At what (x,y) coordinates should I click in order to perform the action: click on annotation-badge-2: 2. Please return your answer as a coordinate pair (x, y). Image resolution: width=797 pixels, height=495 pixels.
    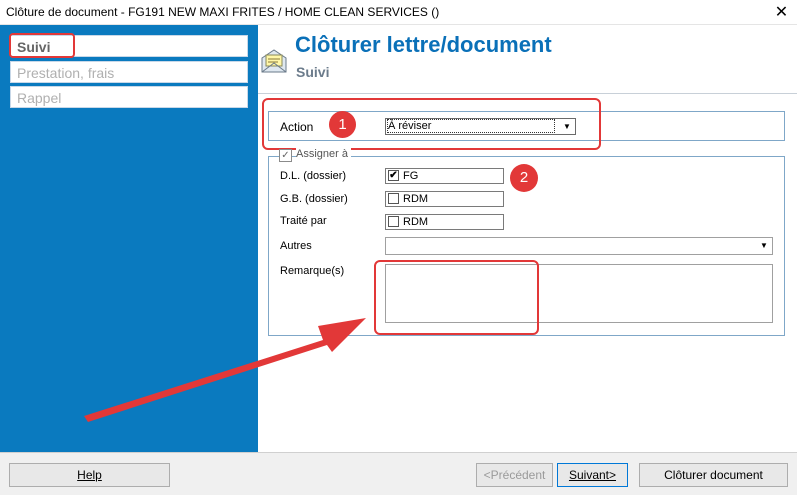
    Looking at the image, I should click on (524, 178).